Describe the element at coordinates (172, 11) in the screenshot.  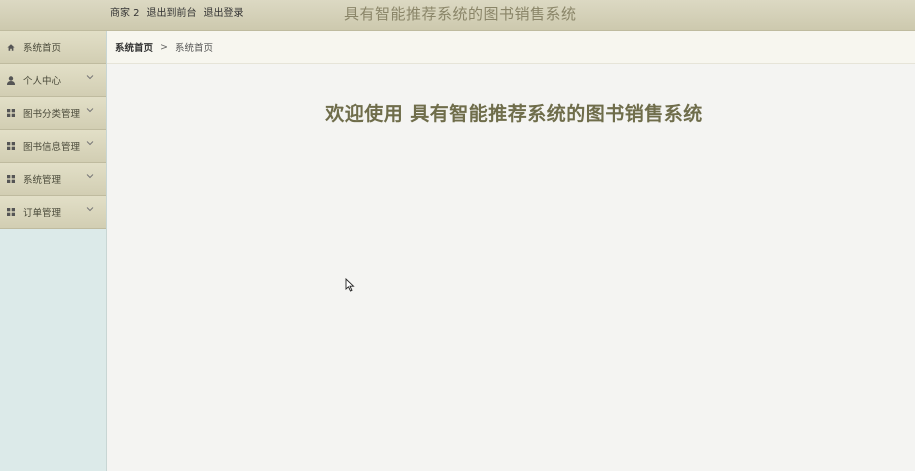
I see `back-to-front-link: 退出到前台` at that location.